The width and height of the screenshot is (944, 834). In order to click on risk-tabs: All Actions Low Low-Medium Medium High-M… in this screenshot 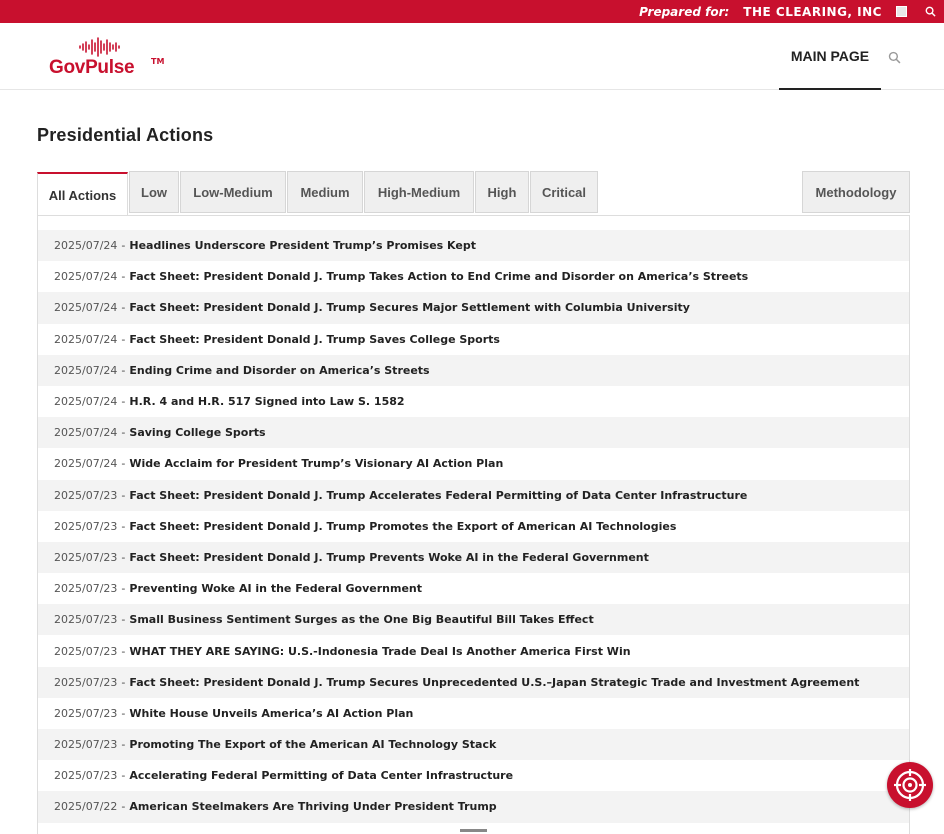, I will do `click(473, 193)`.